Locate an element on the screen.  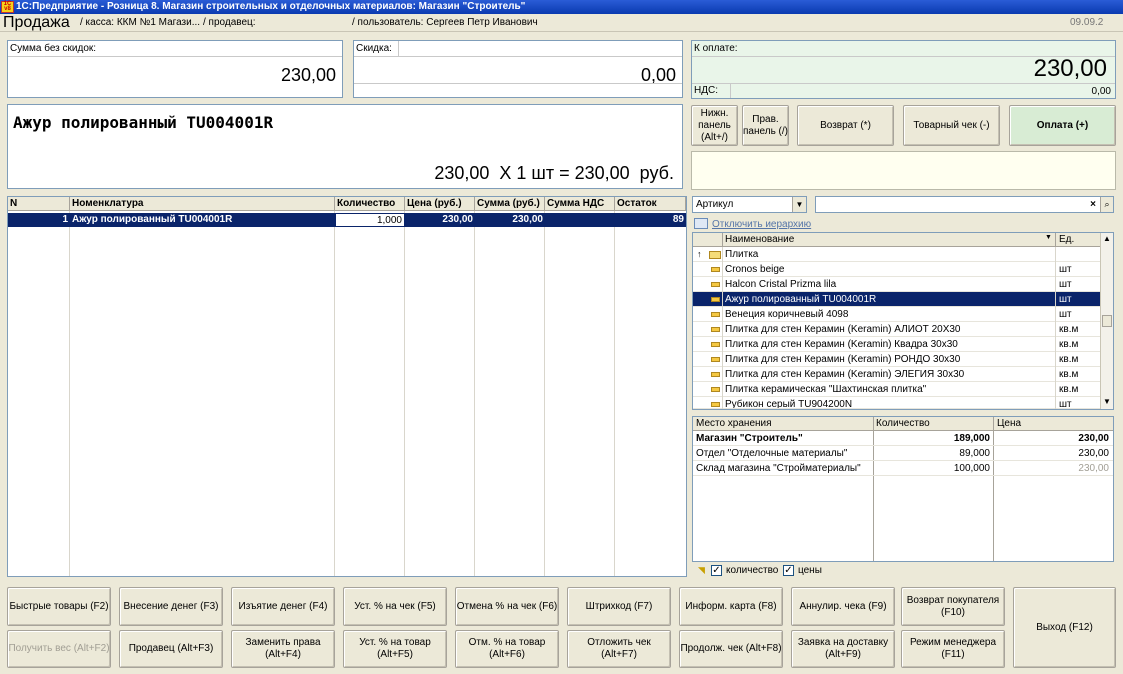
scroll-up-icon: ▲ is located at coordinates (1107, 239).